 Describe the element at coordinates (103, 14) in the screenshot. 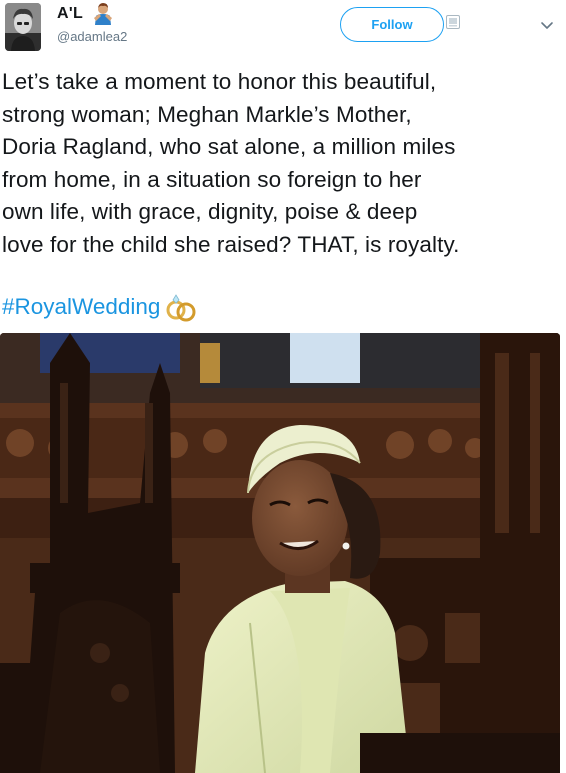

I see `man-gesturing-emoji-icon` at that location.